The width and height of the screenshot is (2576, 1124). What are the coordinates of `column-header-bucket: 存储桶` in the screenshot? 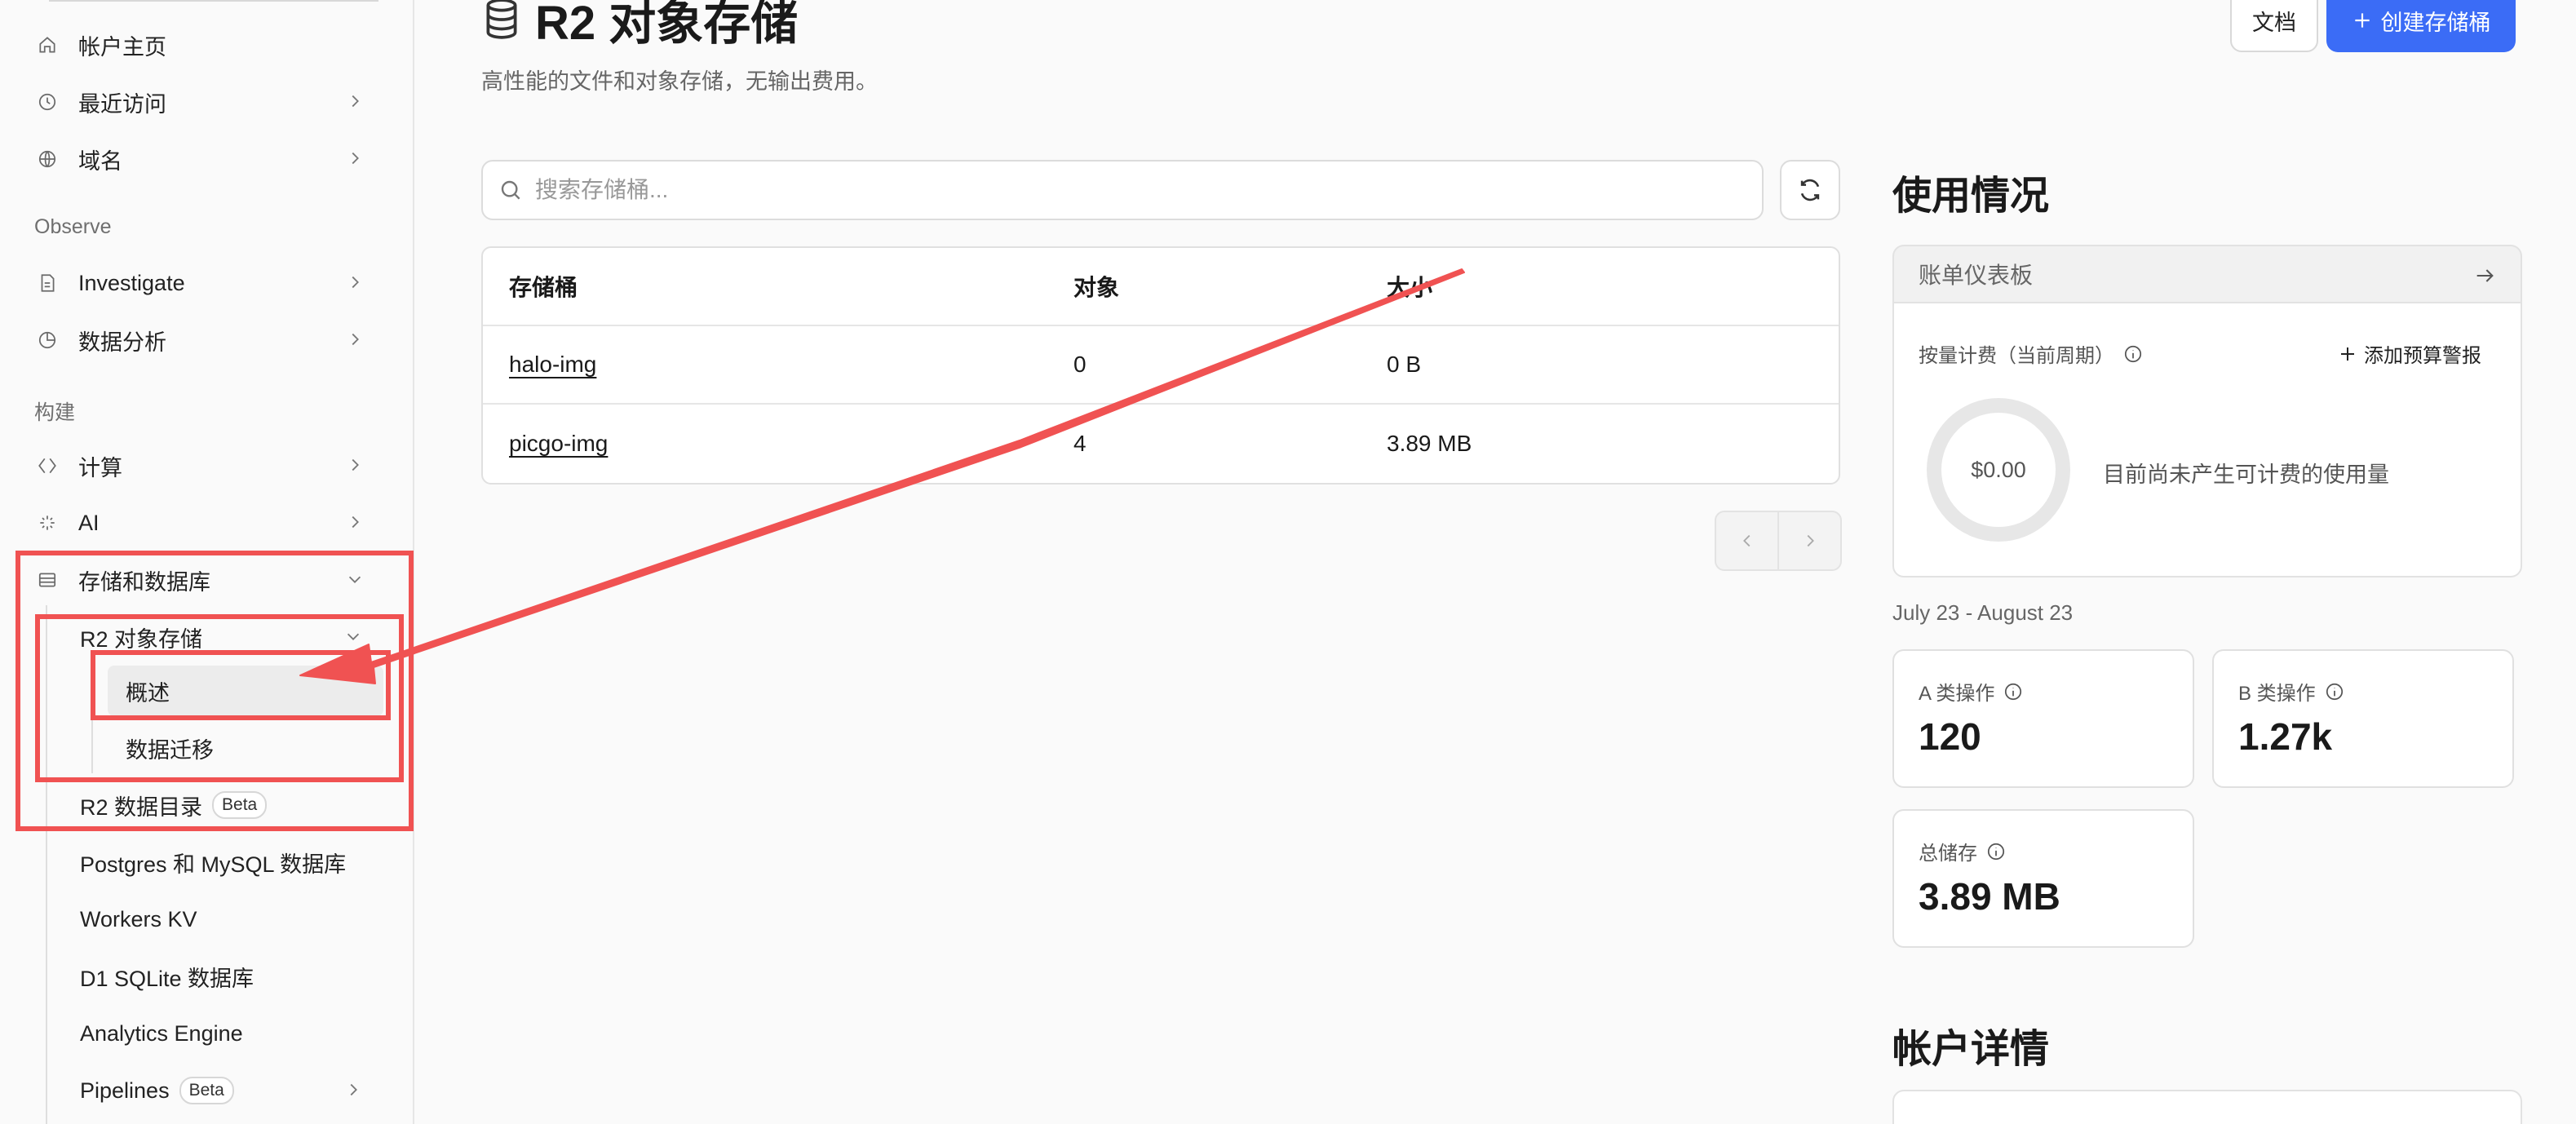 It's located at (543, 287).